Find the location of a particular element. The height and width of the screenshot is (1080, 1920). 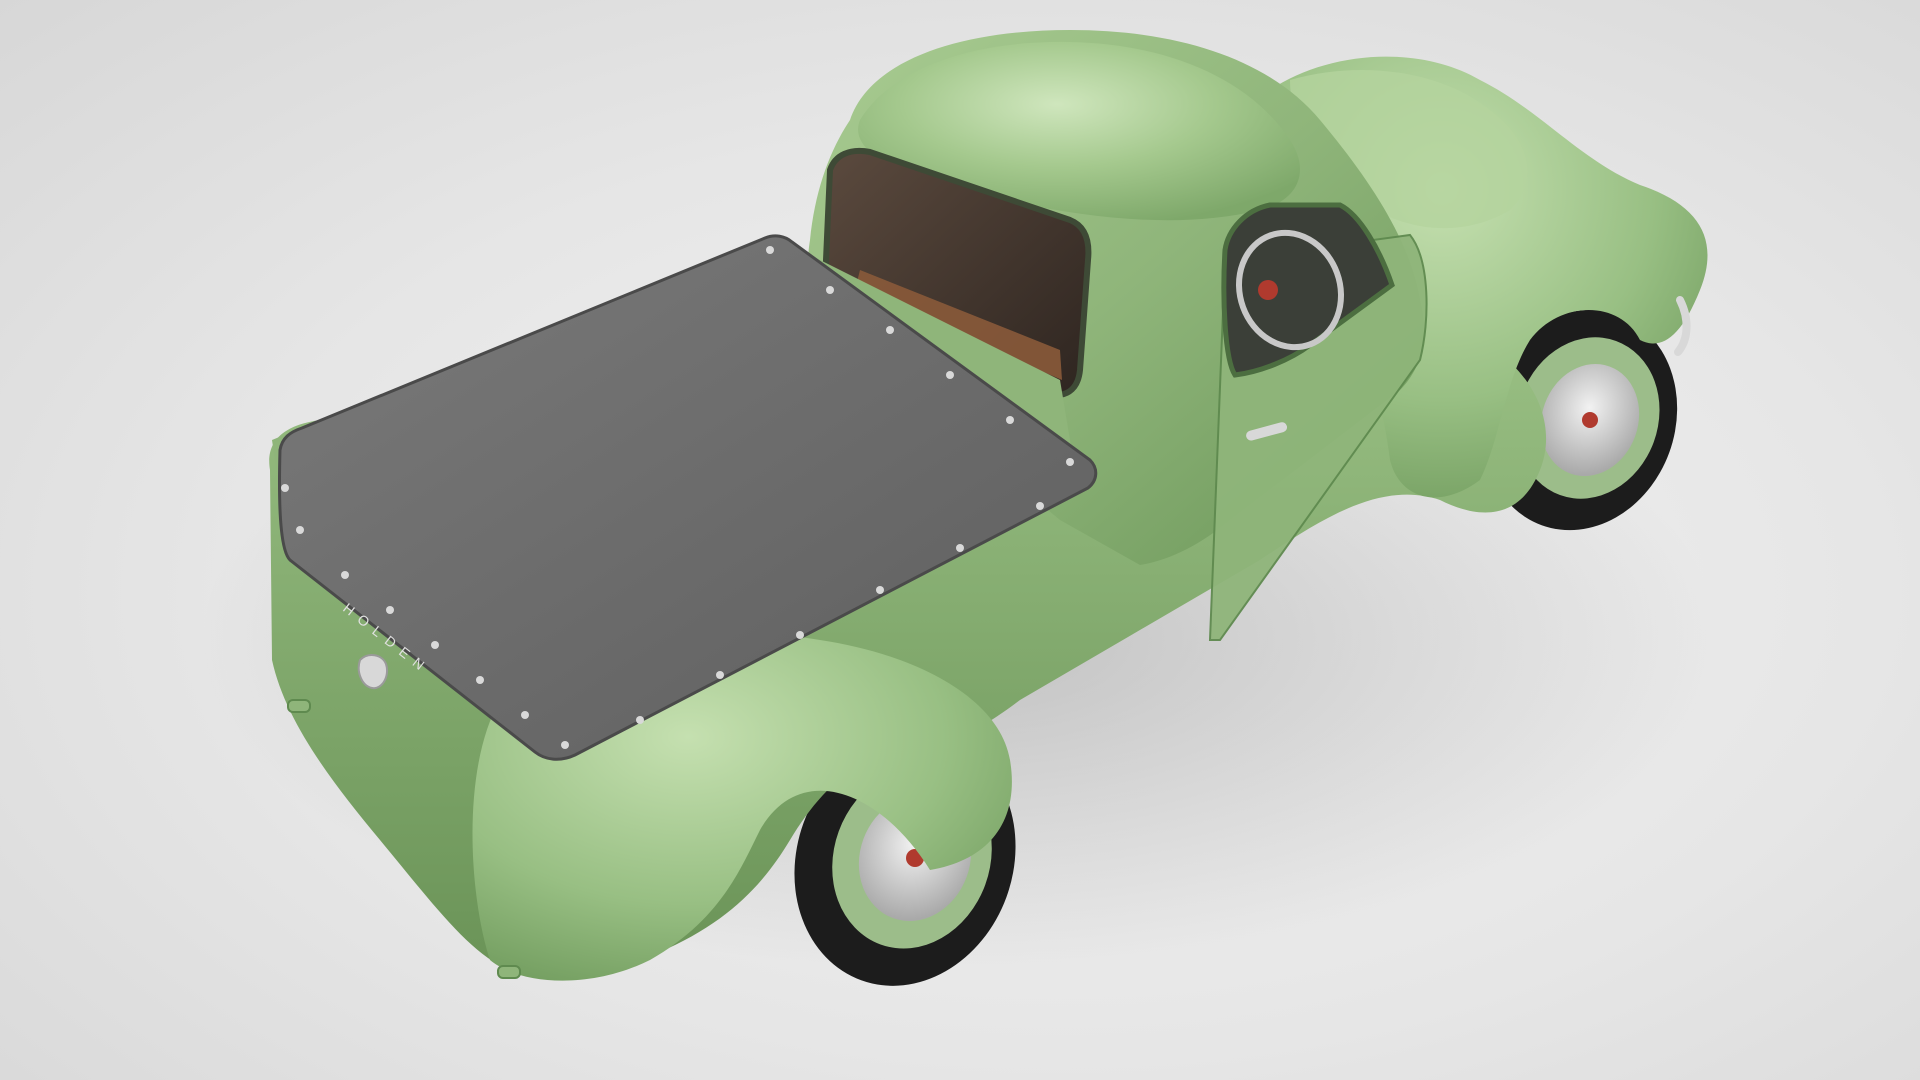

right-tow-hook is located at coordinates (509, 972).